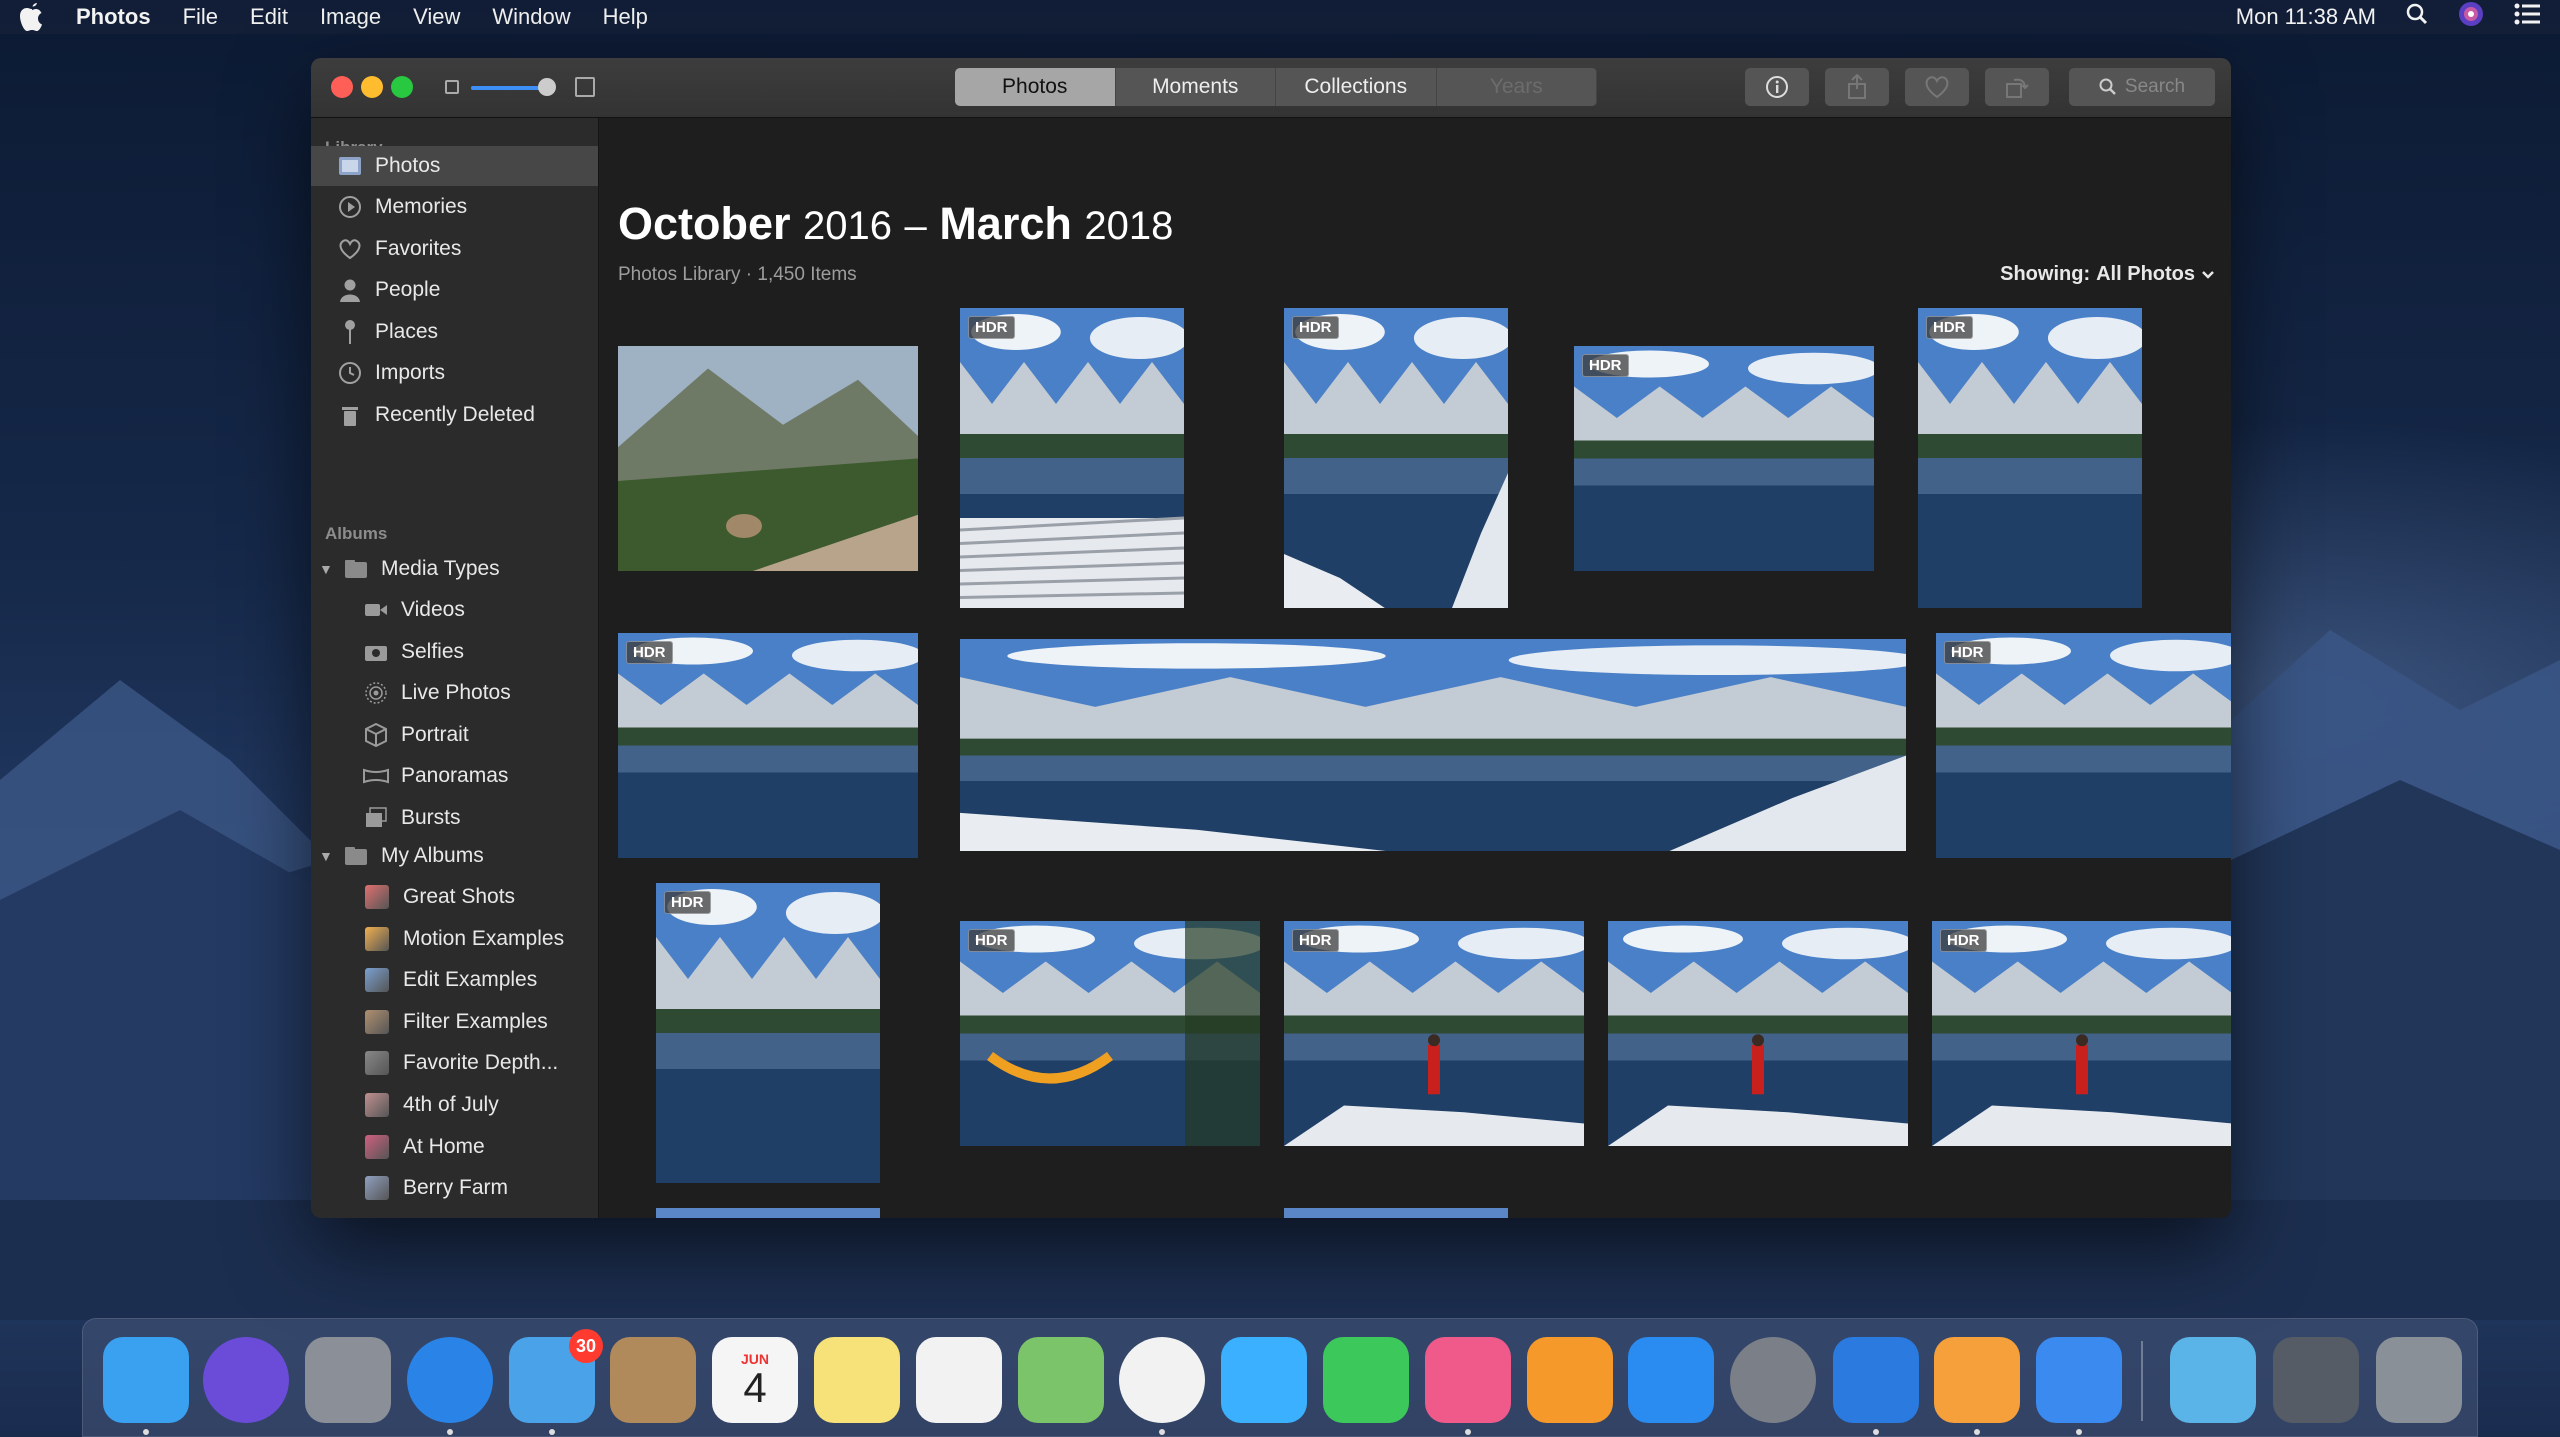 This screenshot has width=2560, height=1437. What do you see at coordinates (454, 290) in the screenshot?
I see `sidebar-item-people: People` at bounding box center [454, 290].